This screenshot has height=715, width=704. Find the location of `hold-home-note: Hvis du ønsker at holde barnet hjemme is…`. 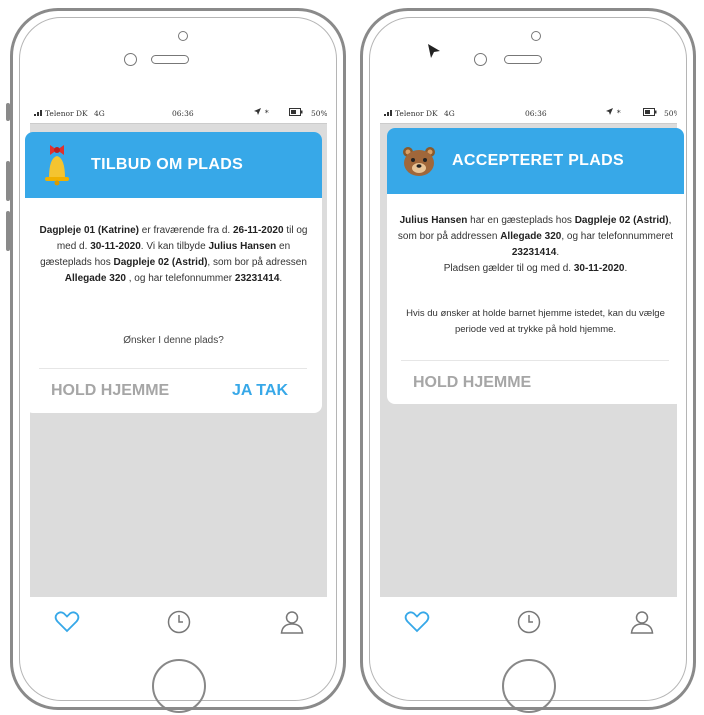

hold-home-note: Hvis du ønsker at holde barnet hjemme is… is located at coordinates (535, 321).